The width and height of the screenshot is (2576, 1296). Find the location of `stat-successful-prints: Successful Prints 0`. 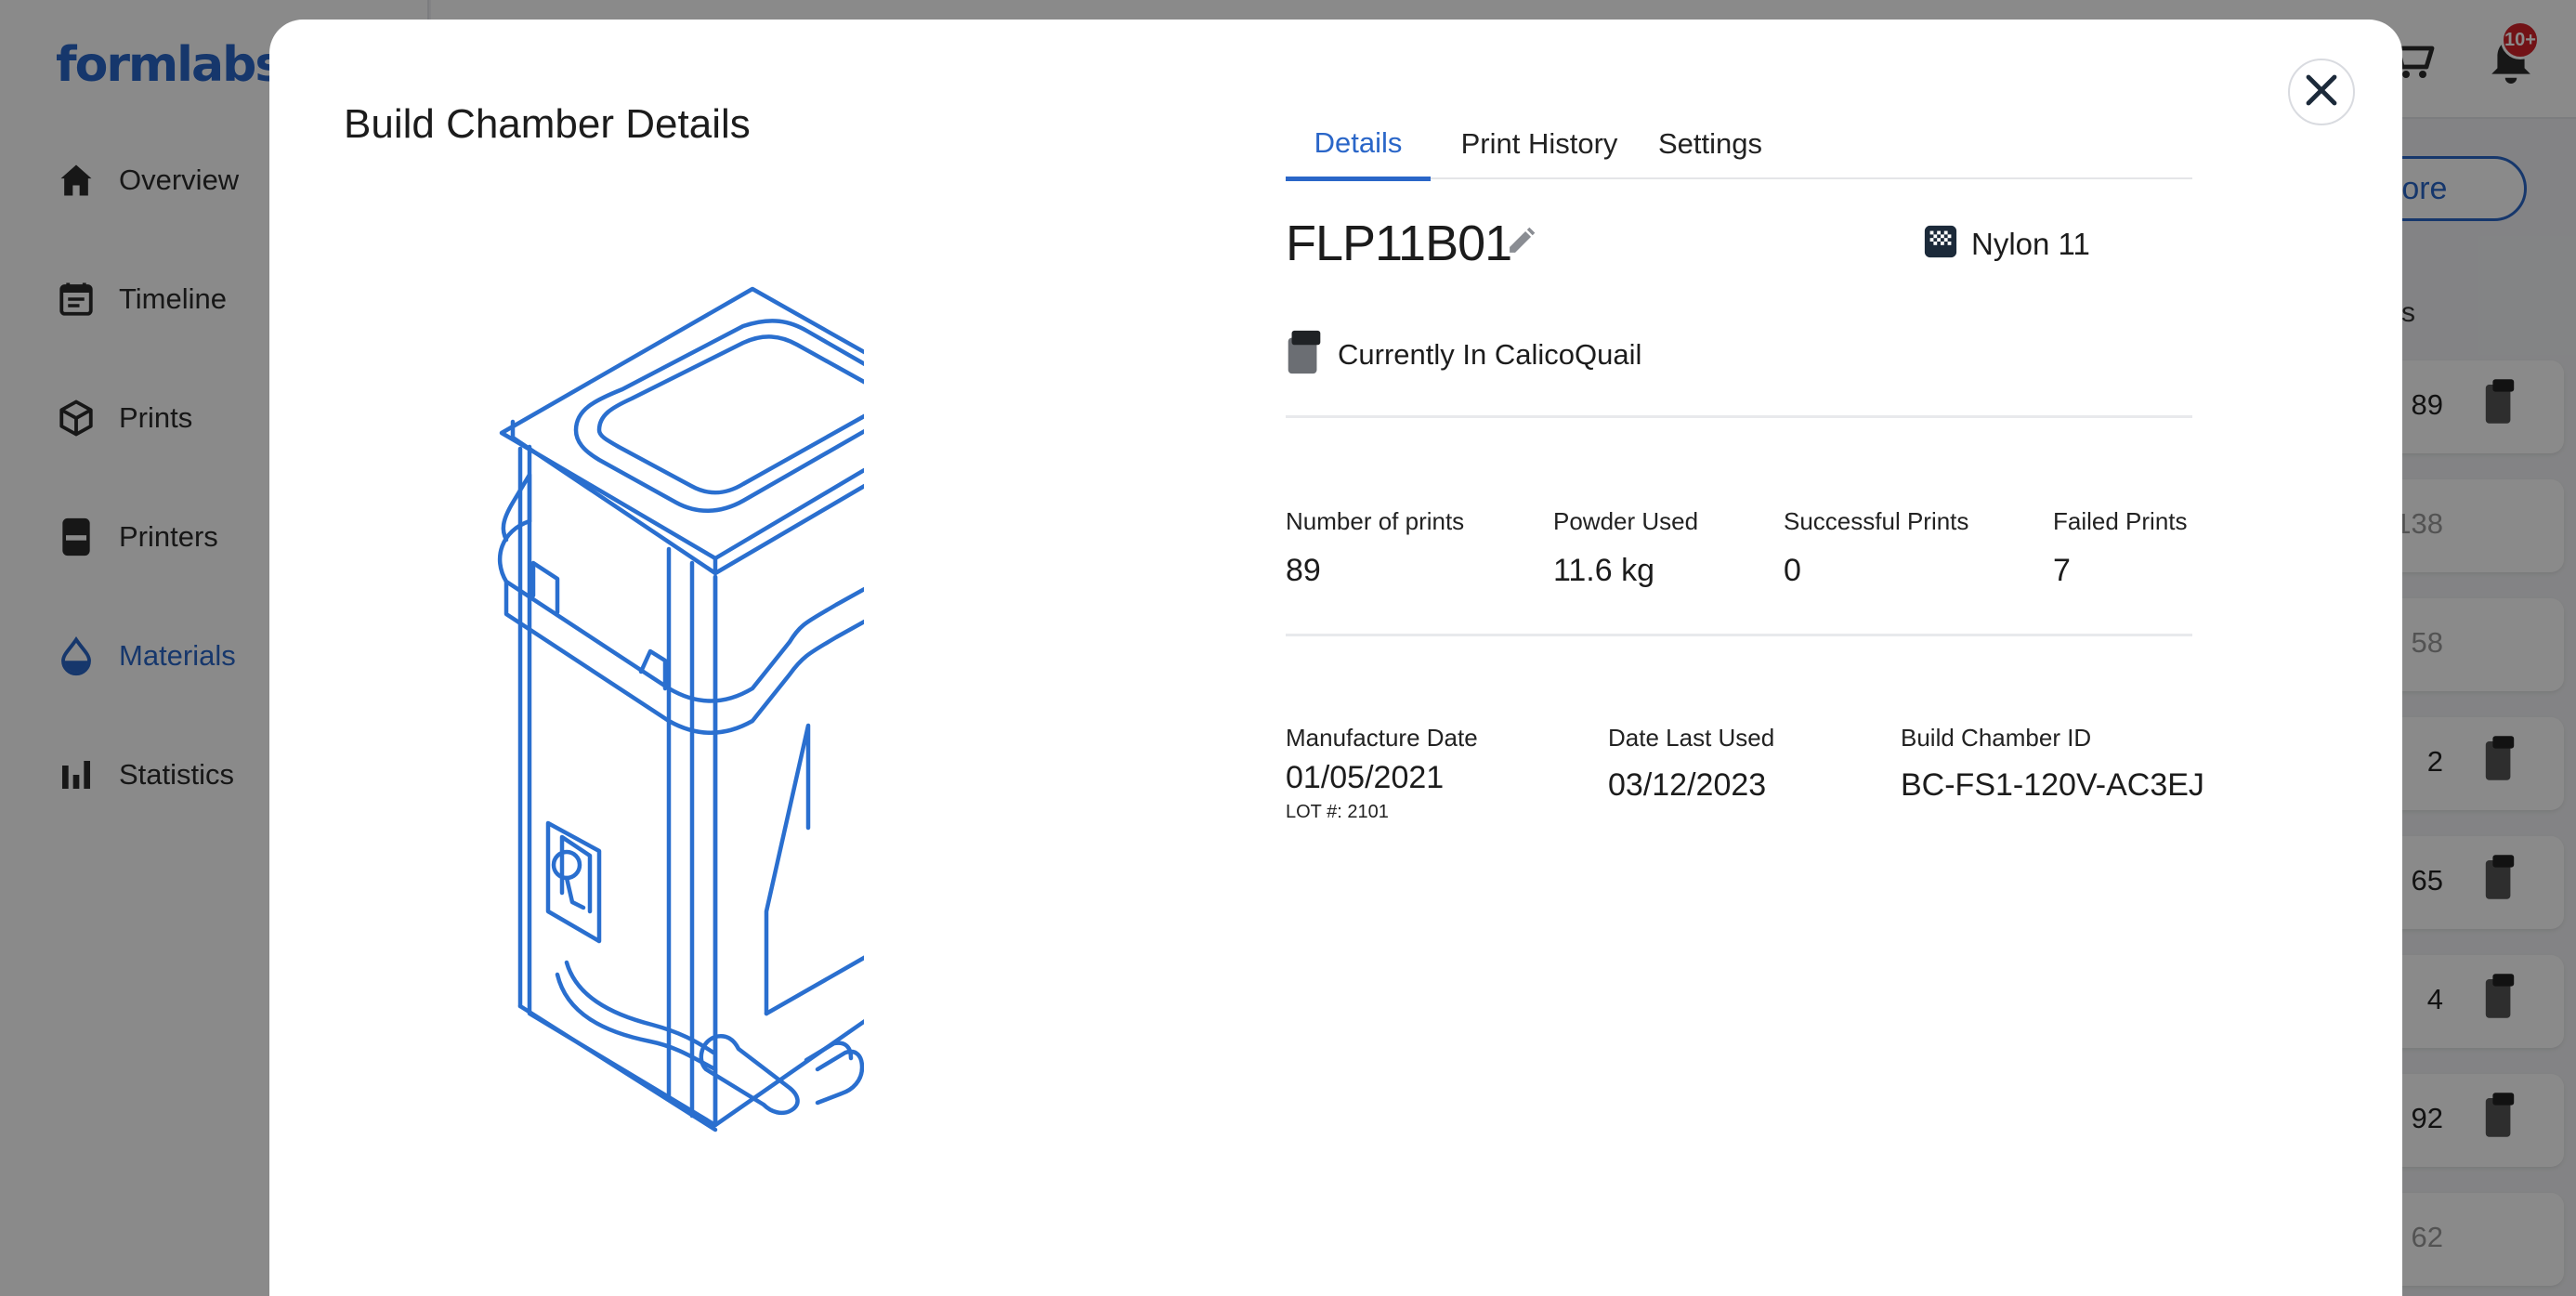

stat-successful-prints: Successful Prints 0 is located at coordinates (1876, 548).